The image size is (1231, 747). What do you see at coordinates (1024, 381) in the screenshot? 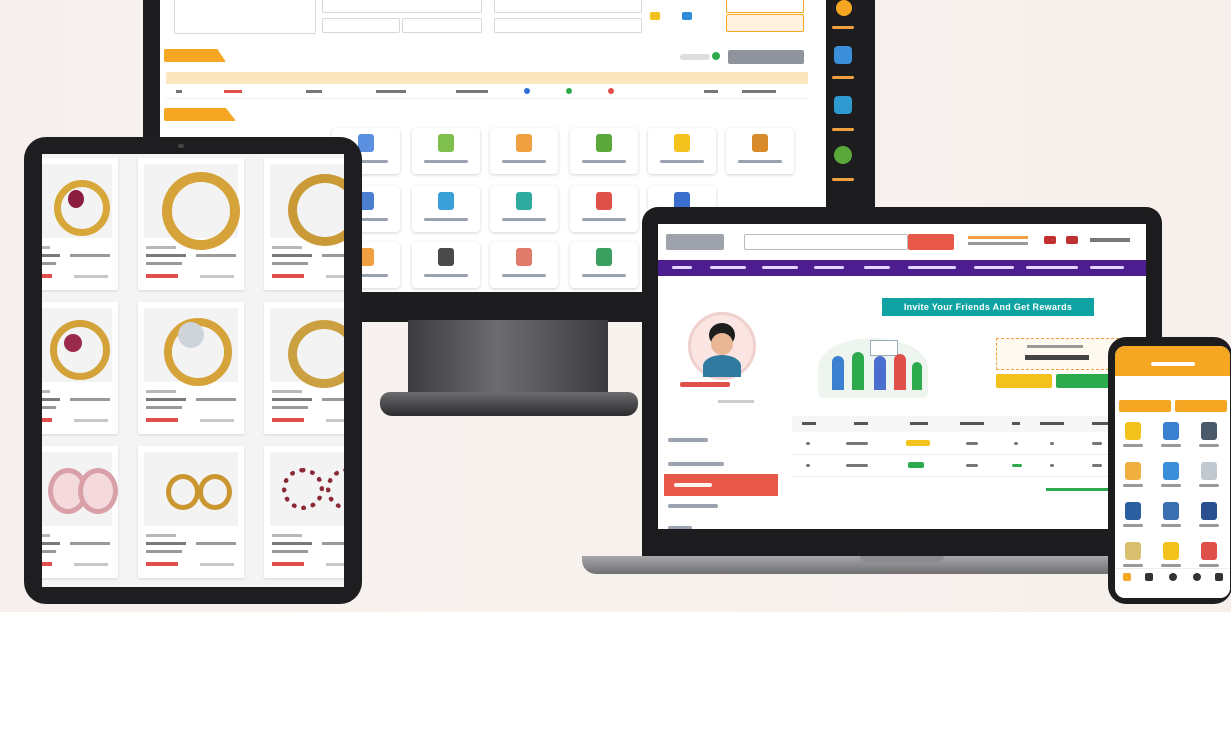
I see `copy-button` at bounding box center [1024, 381].